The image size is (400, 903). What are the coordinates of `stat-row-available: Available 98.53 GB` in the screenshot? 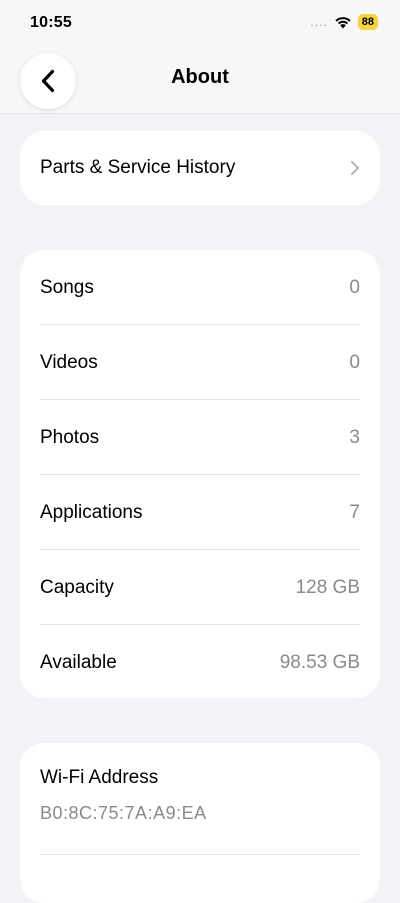 It's located at (200, 662).